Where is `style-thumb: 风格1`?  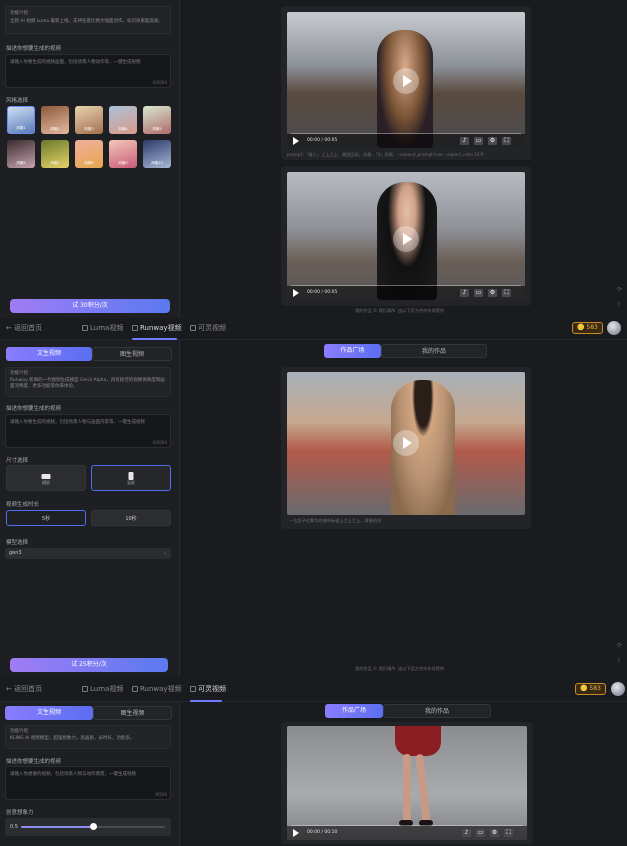 style-thumb: 风格1 is located at coordinates (21, 120).